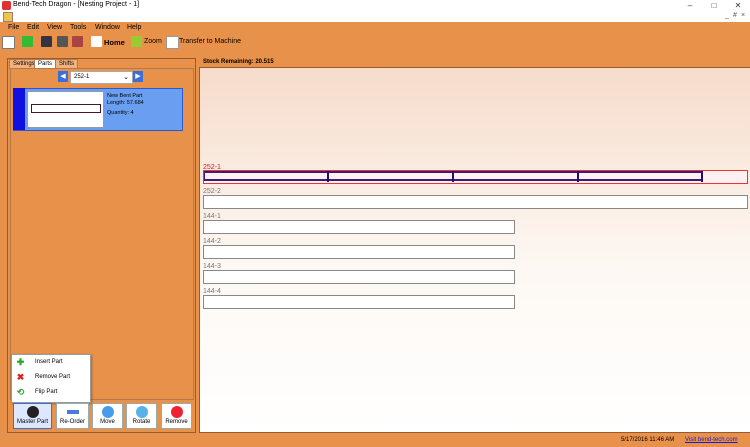  What do you see at coordinates (474, 62) in the screenshot?
I see `right-panel-header` at bounding box center [474, 62].